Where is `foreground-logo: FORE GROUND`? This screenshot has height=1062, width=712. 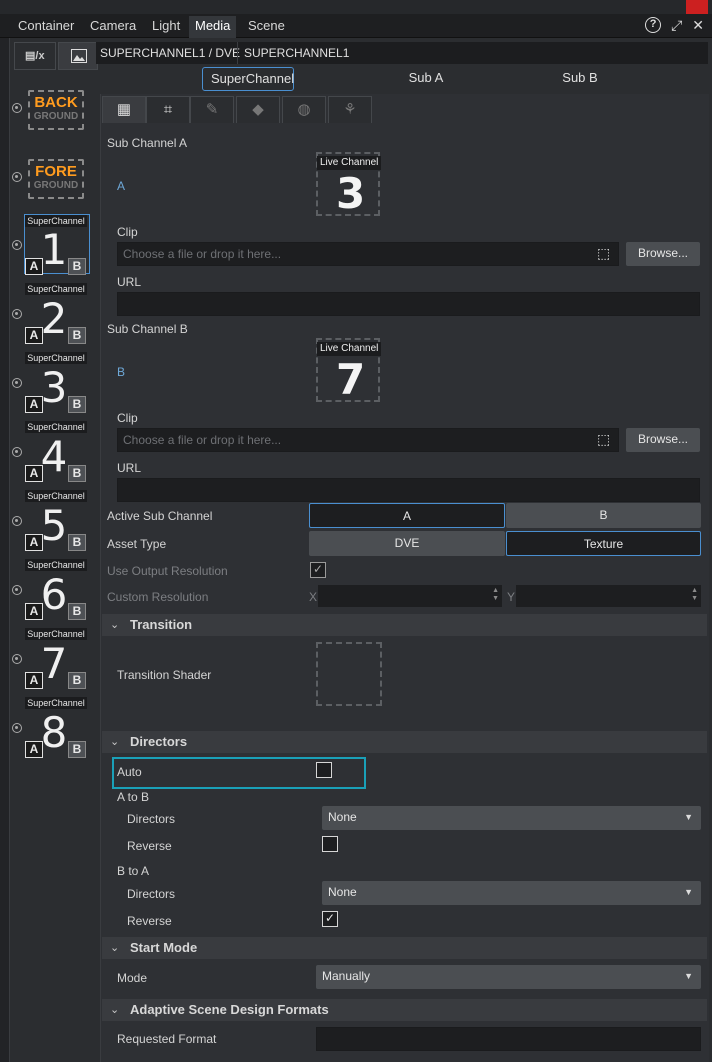
foreground-logo: FORE GROUND is located at coordinates (56, 179).